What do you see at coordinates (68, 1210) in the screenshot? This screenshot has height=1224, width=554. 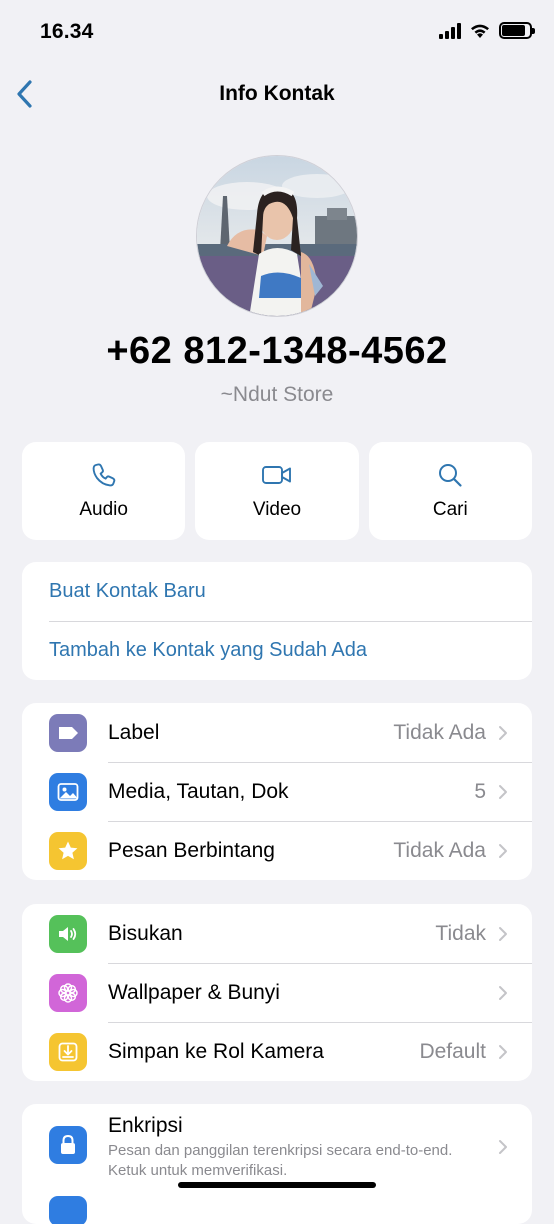 I see `next-row-icon-partial` at bounding box center [68, 1210].